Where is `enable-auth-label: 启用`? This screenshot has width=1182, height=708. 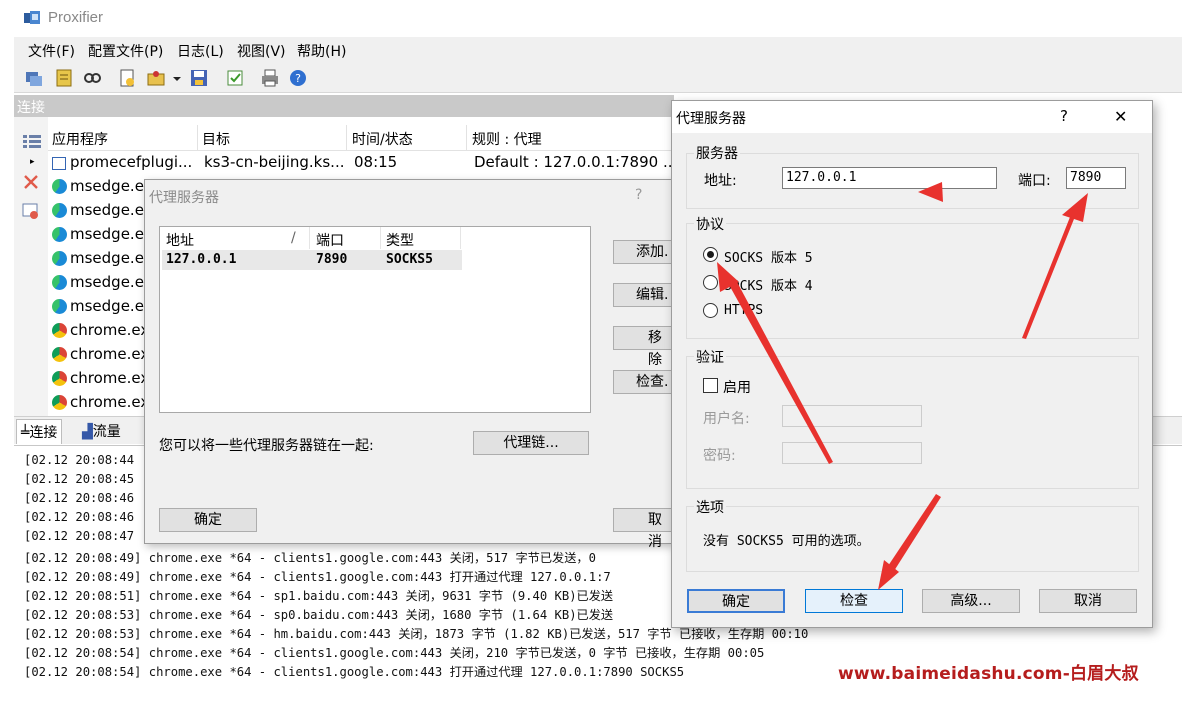
enable-auth-label: 启用 is located at coordinates (737, 388).